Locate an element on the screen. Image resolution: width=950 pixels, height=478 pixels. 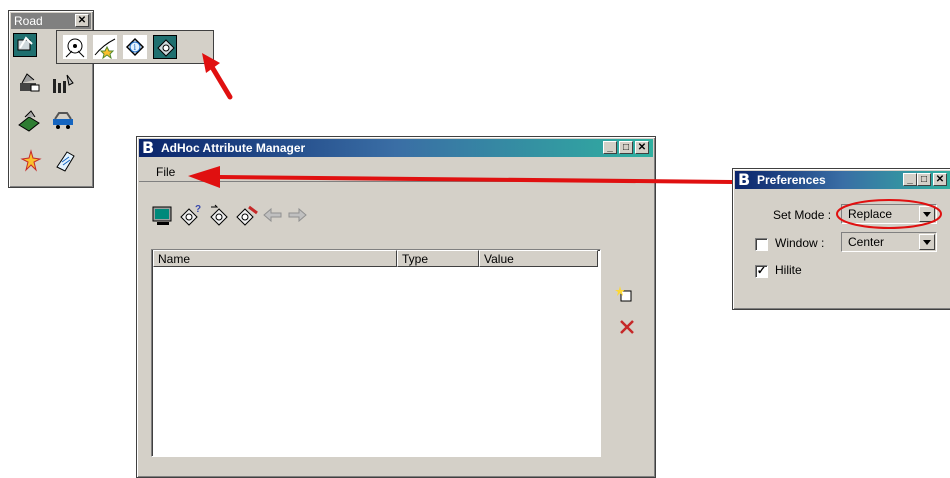
window-label: Window : is located at coordinates (800, 243).